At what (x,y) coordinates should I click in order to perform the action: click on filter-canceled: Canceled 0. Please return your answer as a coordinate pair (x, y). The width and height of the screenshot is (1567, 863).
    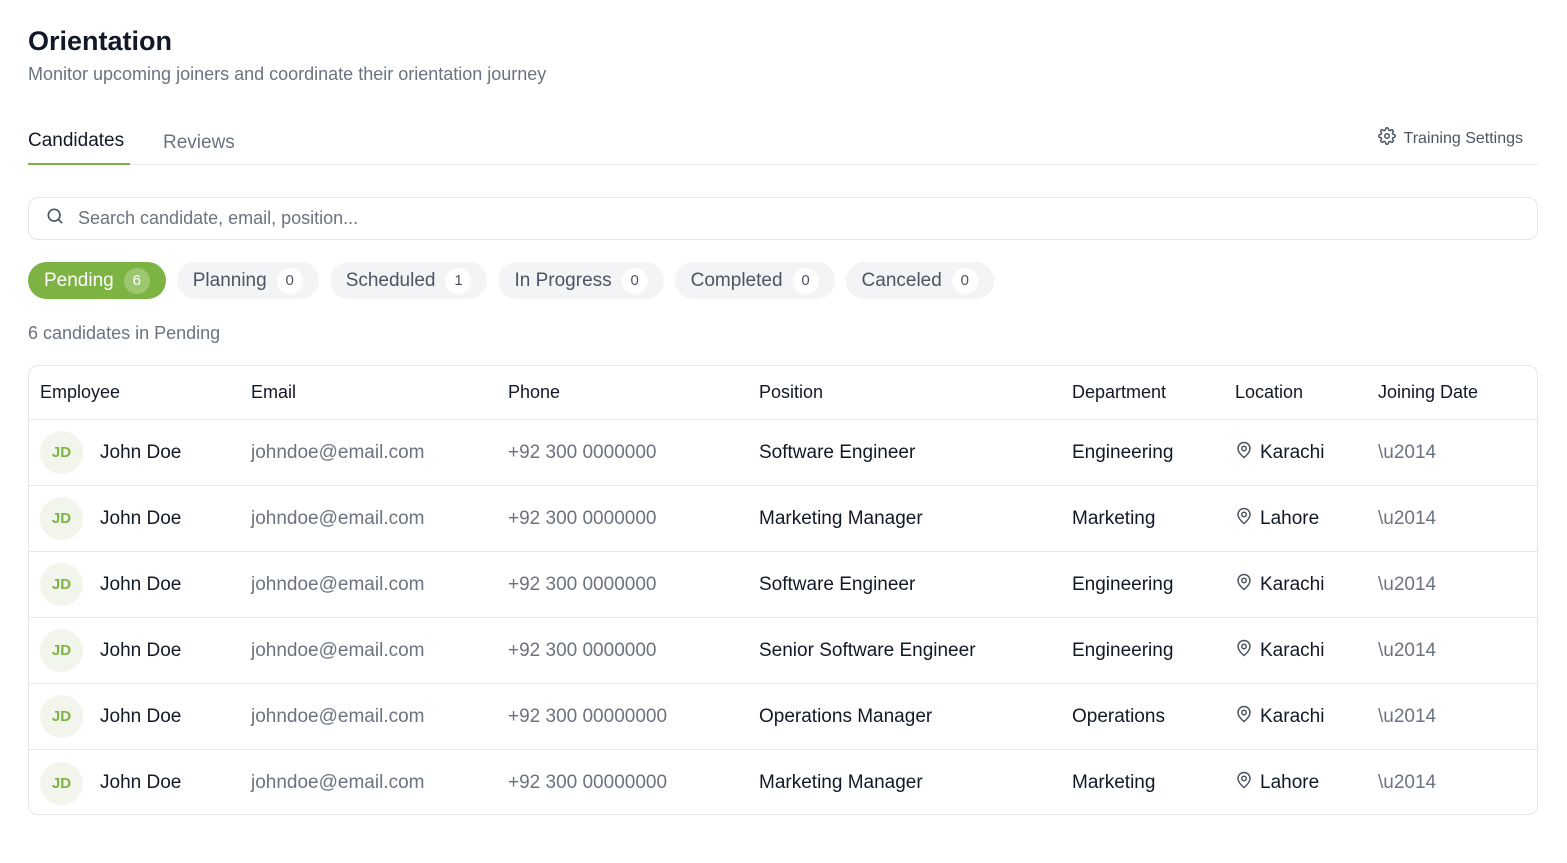
    Looking at the image, I should click on (919, 280).